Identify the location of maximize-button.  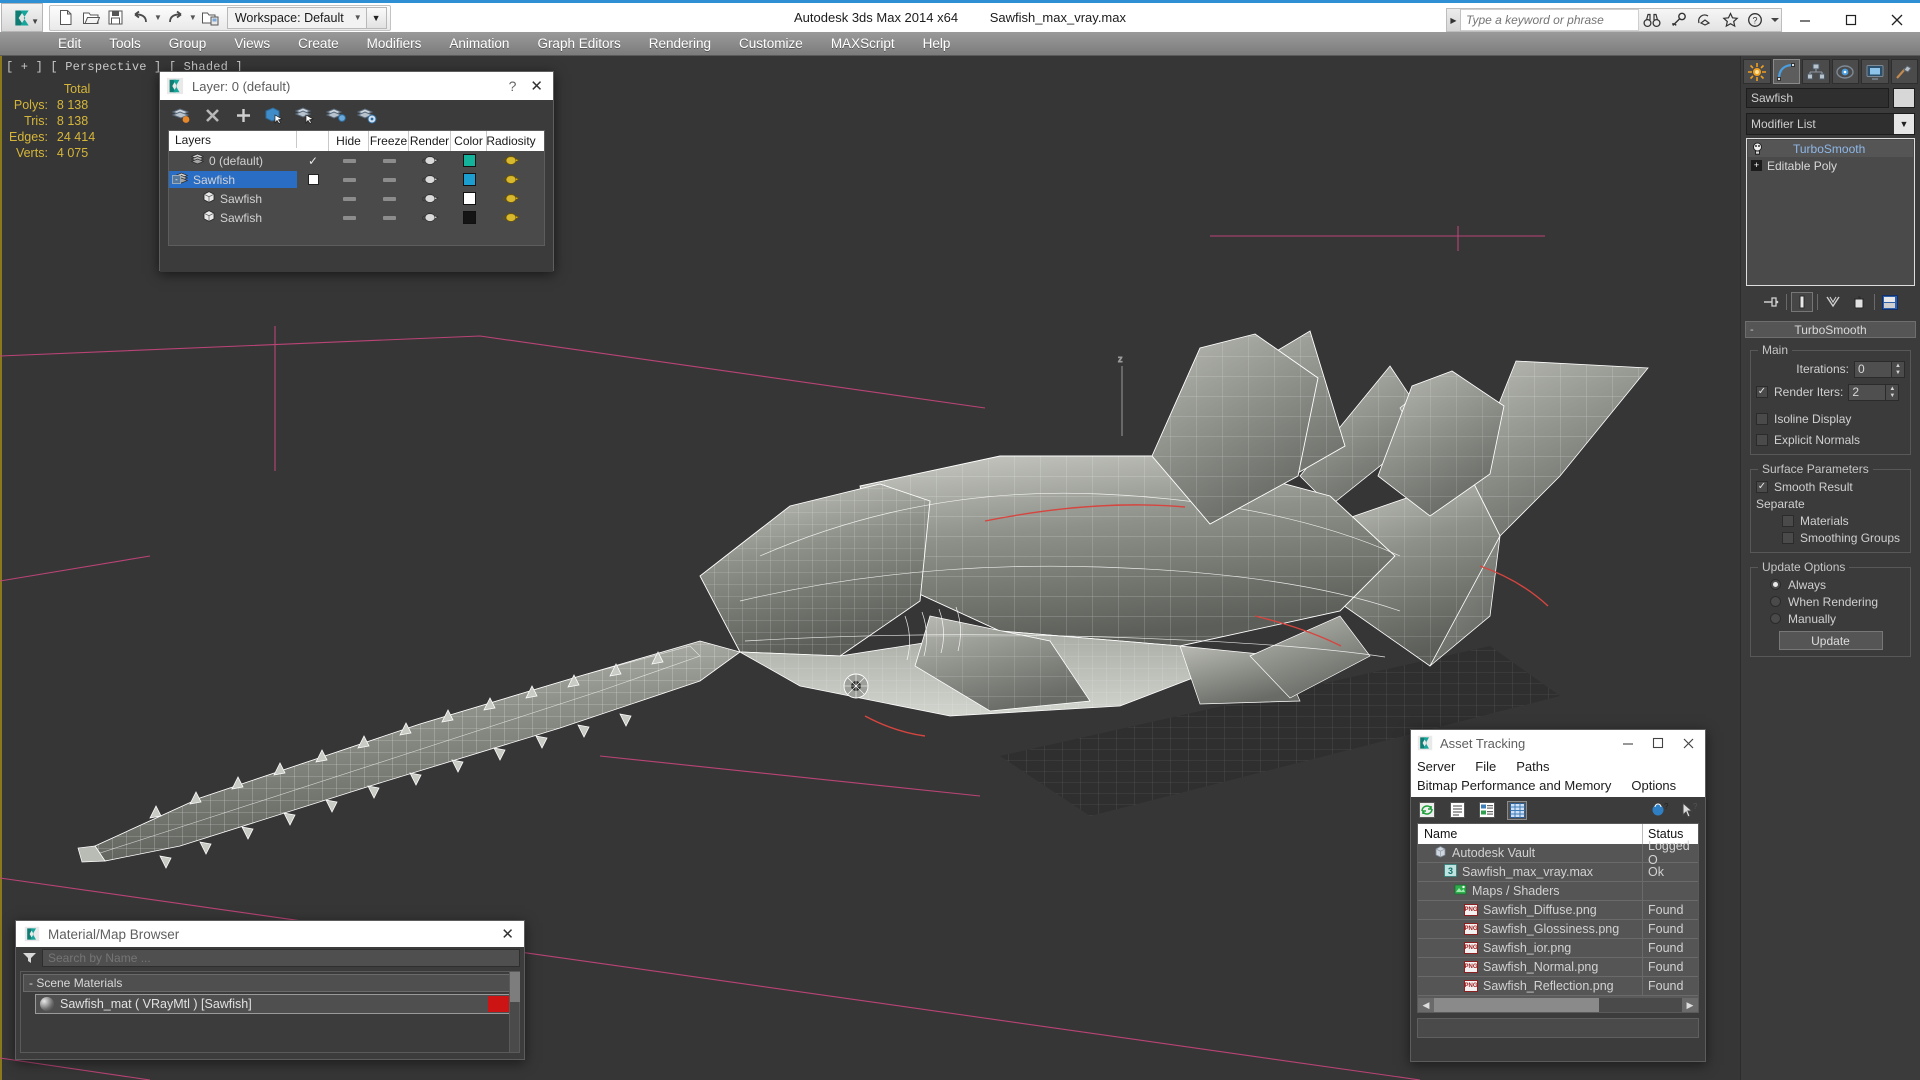
(1851, 20).